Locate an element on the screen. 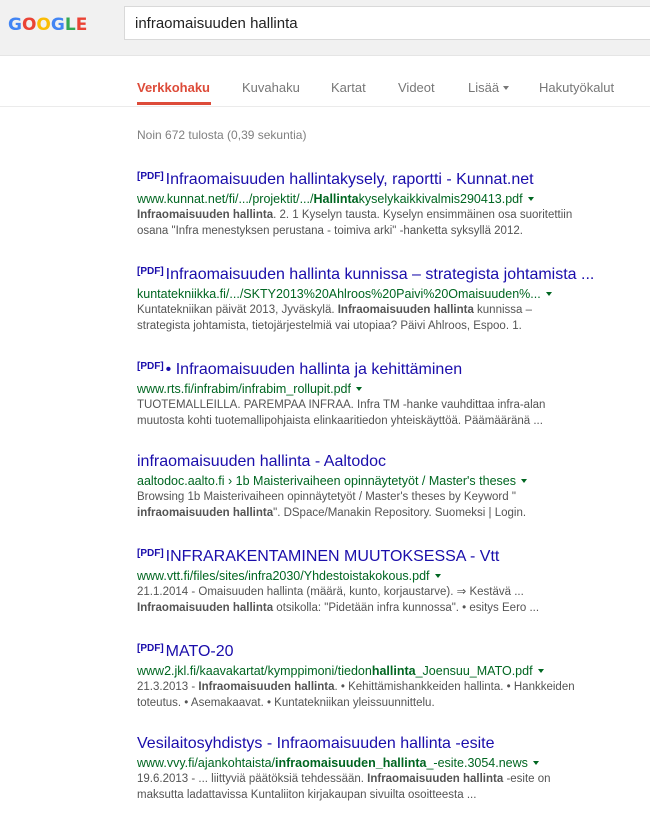 The height and width of the screenshot is (835, 650). result-title: INFRARAKENTAMINEN MUUTOKSESSA - Vtt is located at coordinates (332, 556).